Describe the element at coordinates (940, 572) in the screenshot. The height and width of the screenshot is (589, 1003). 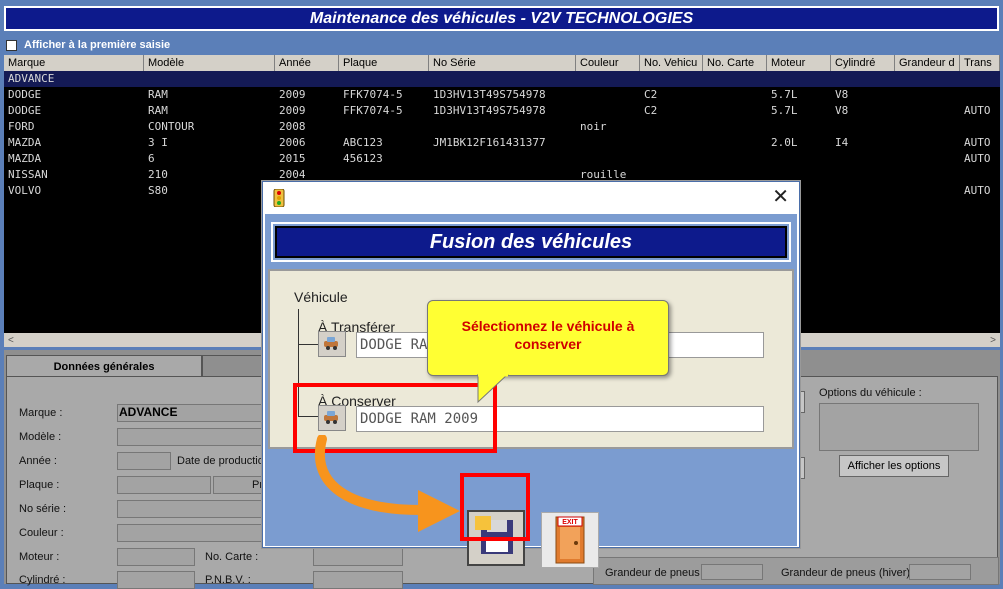
I see `tire-size-winter-field` at that location.